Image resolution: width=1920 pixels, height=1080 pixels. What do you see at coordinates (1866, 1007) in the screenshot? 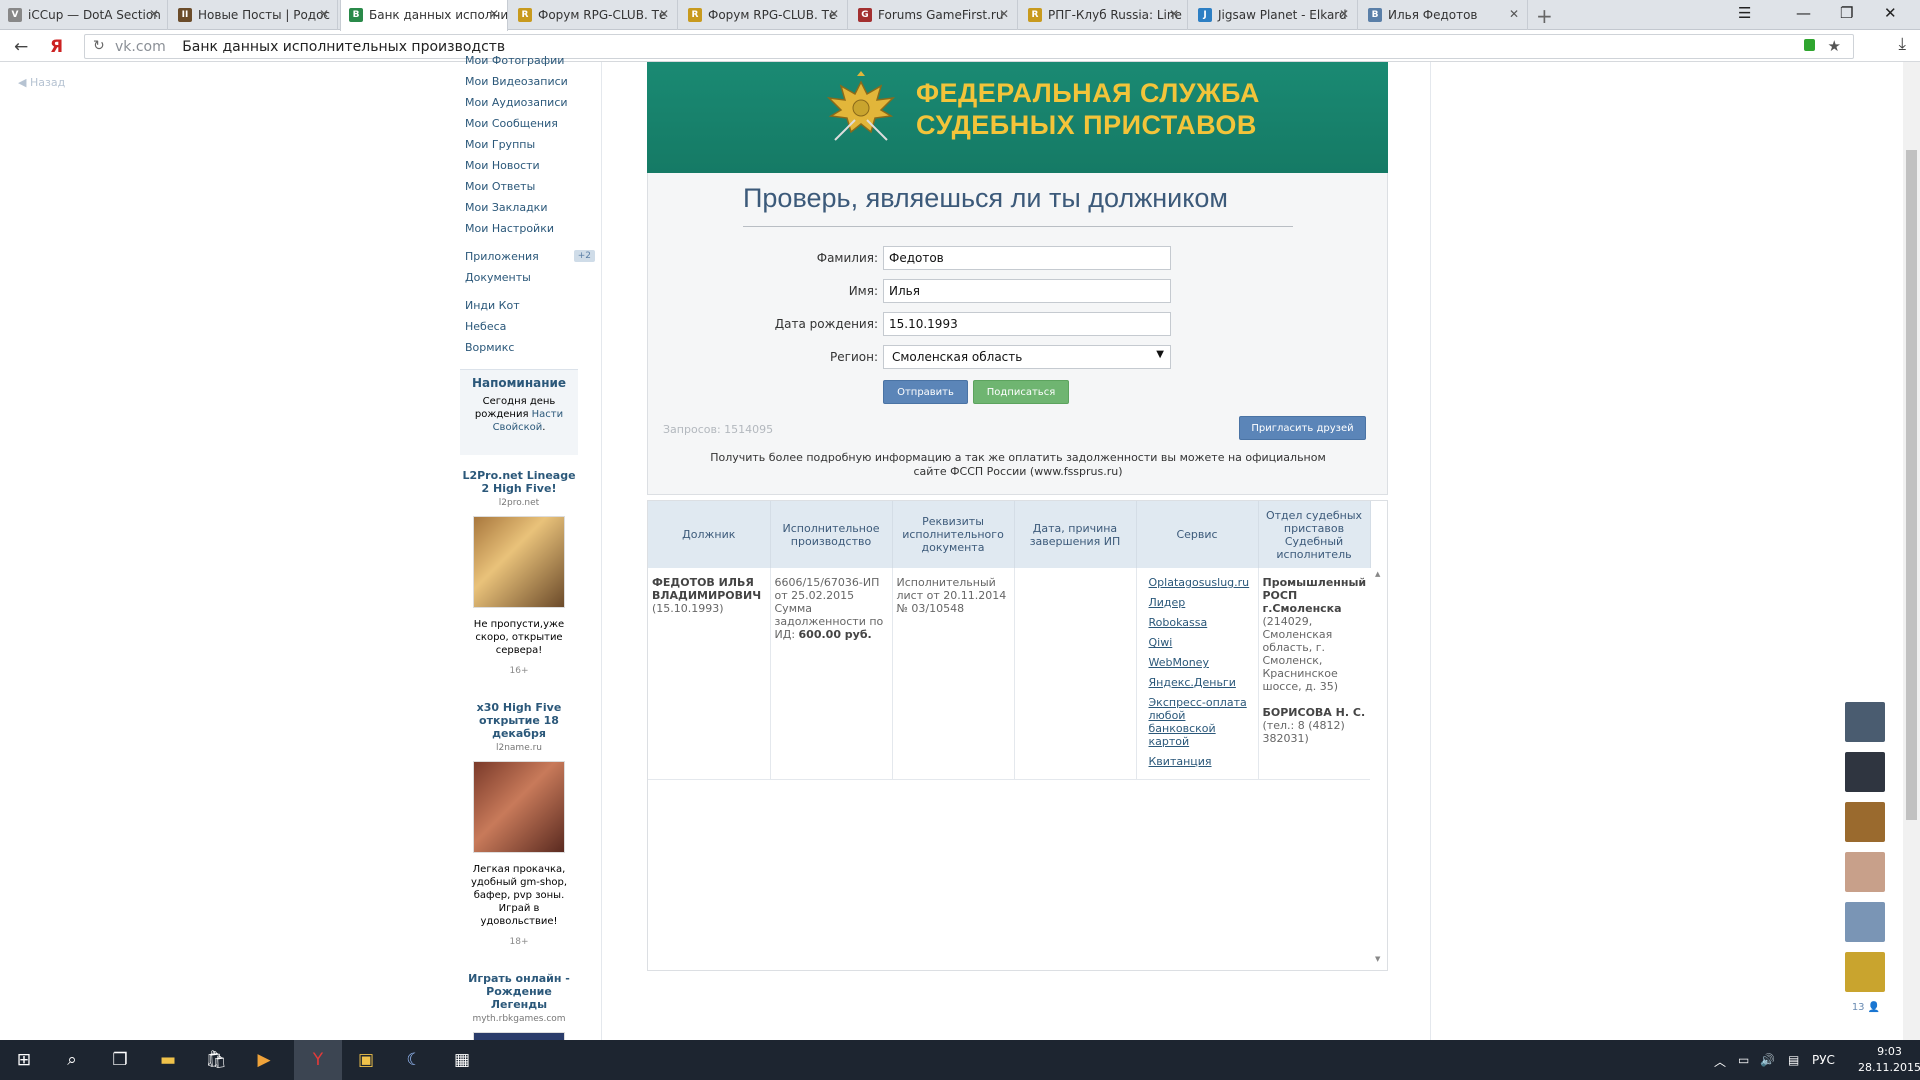
I see `friends-online-count: 13 👤` at bounding box center [1866, 1007].